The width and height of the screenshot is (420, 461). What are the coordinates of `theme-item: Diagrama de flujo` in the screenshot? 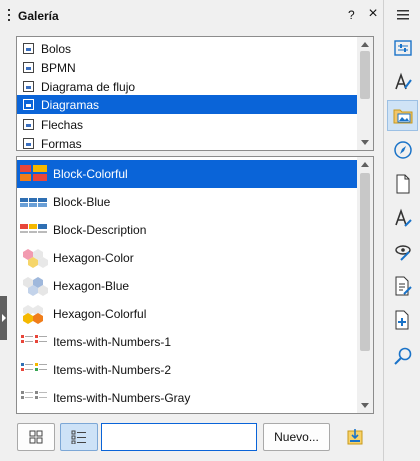 It's located at (187, 86).